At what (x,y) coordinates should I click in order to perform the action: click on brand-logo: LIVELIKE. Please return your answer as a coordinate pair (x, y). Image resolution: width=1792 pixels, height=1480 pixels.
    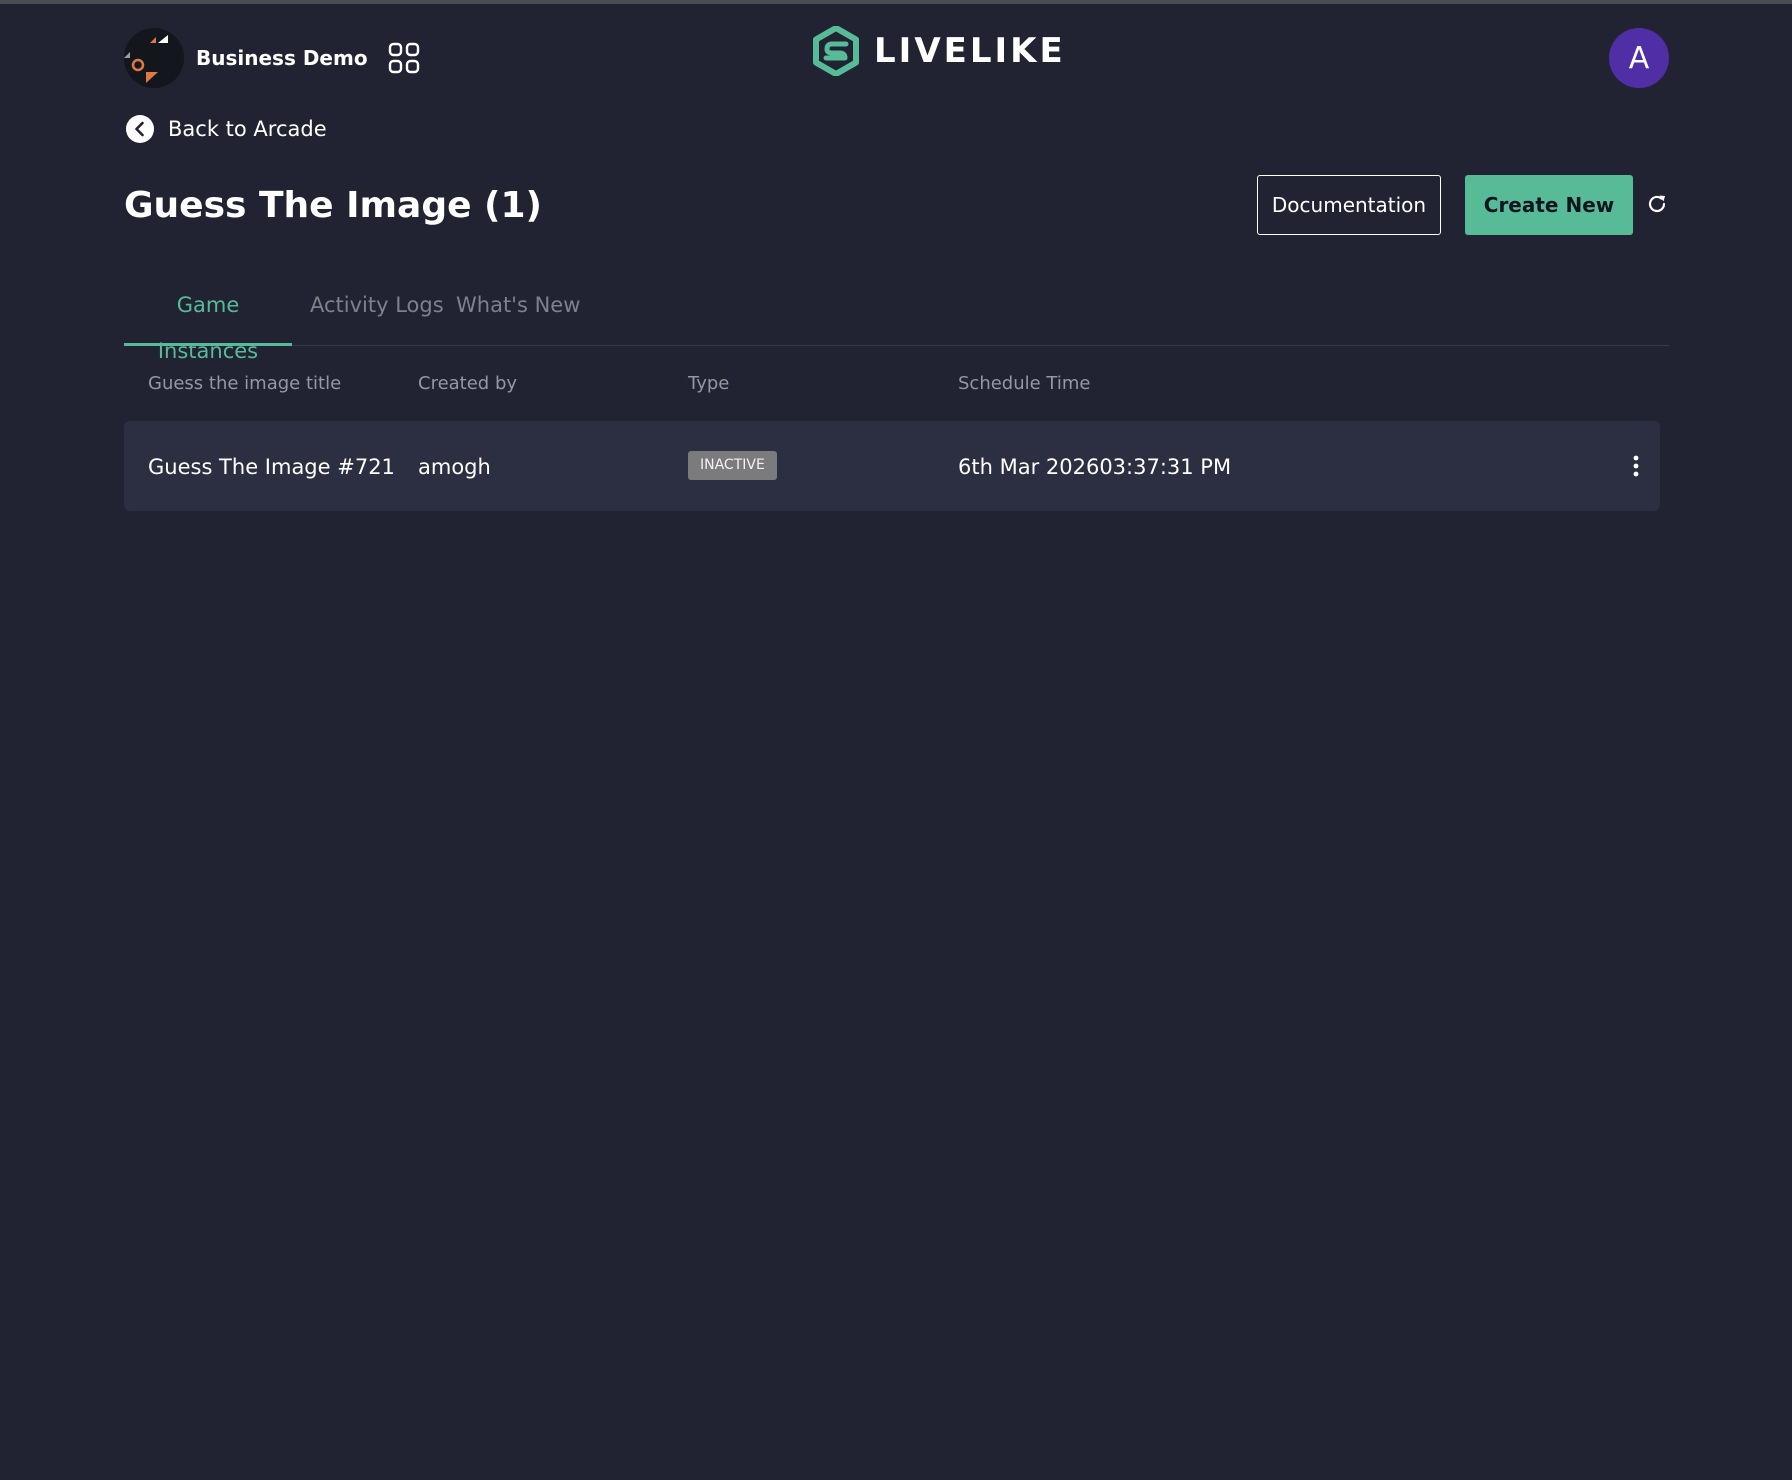
    Looking at the image, I should click on (939, 51).